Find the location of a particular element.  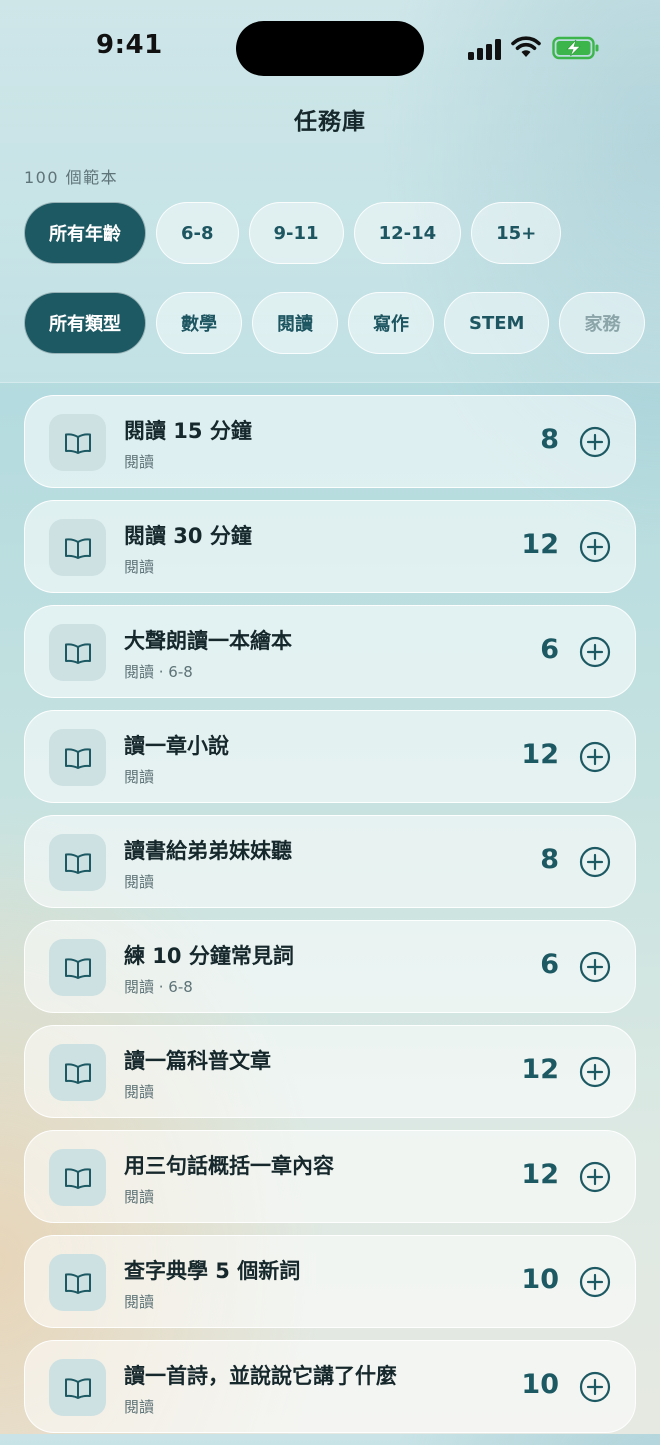

task-card: 讀書給弟弟妹妹聽 閱讀 8 is located at coordinates (330, 861).